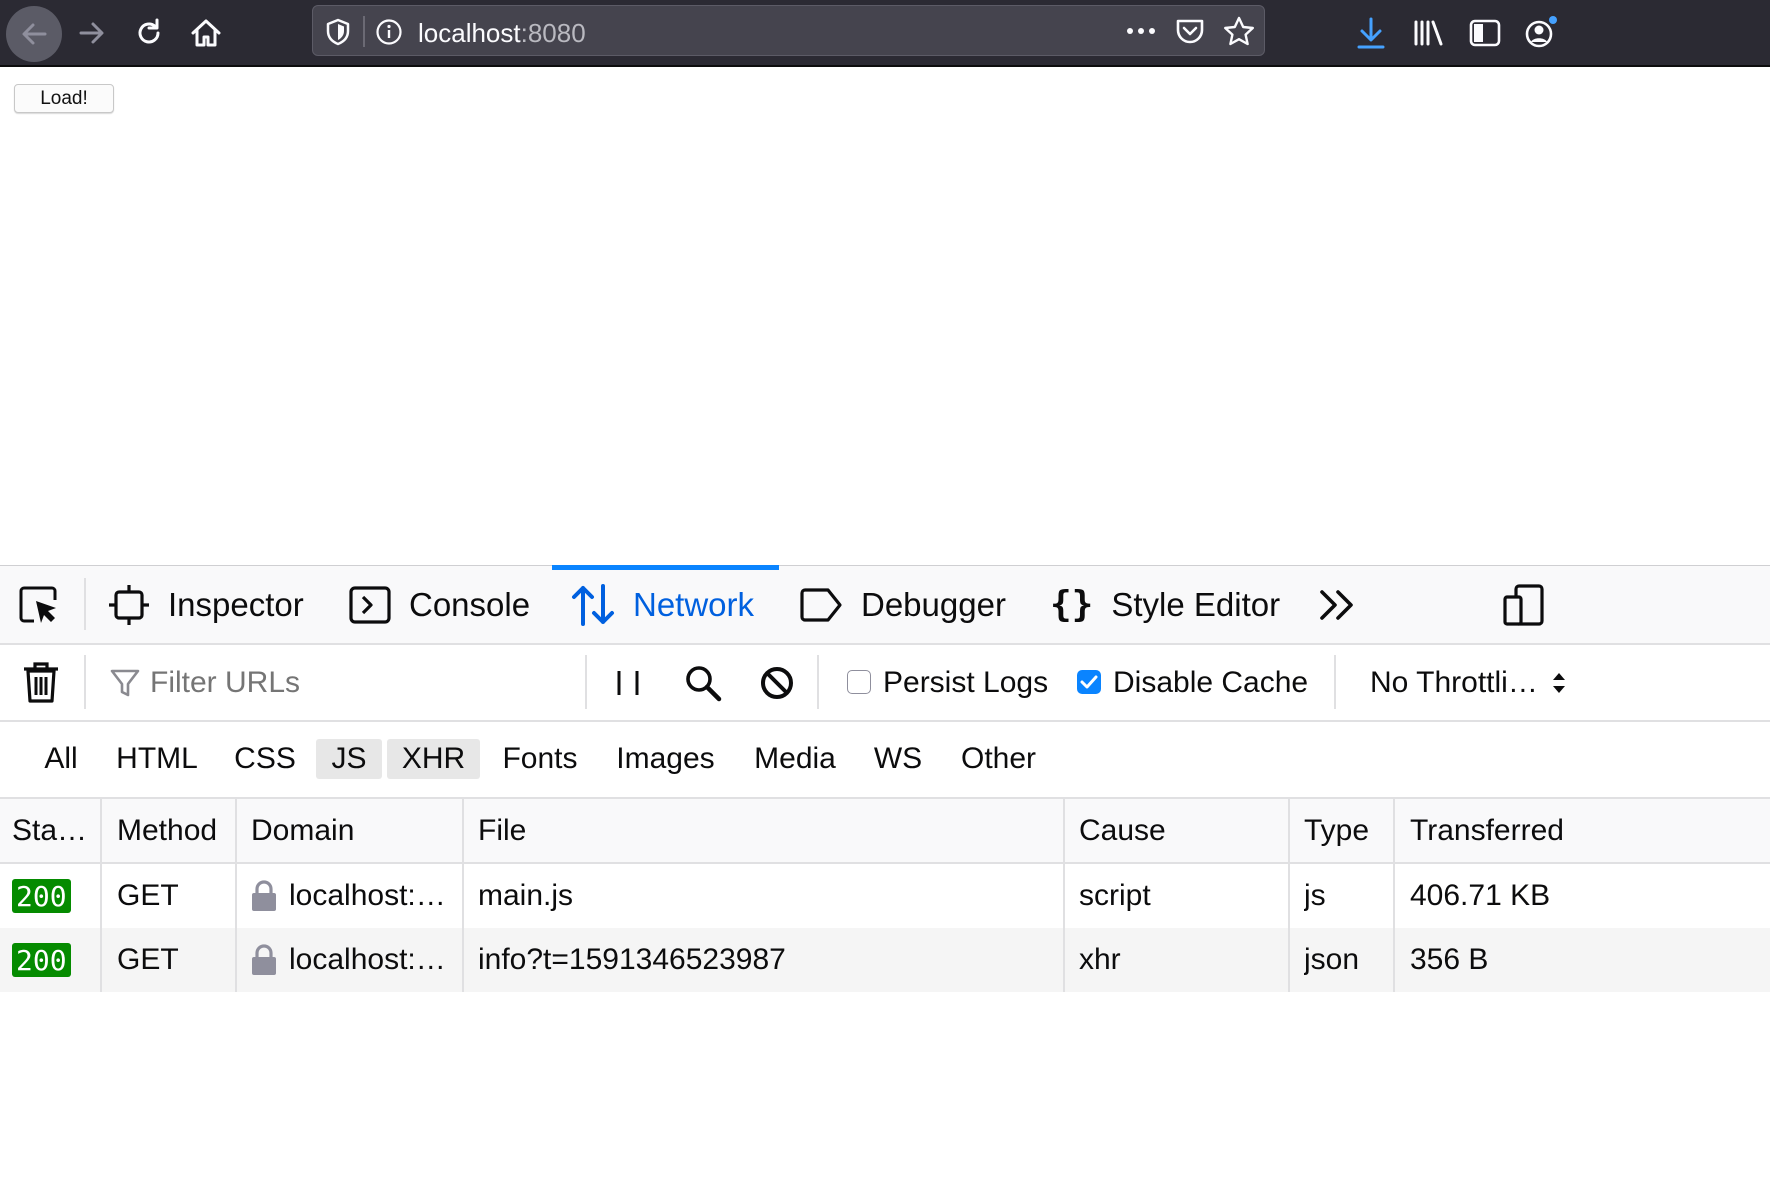 Image resolution: width=1770 pixels, height=1199 pixels. I want to click on network-icon, so click(593, 604).